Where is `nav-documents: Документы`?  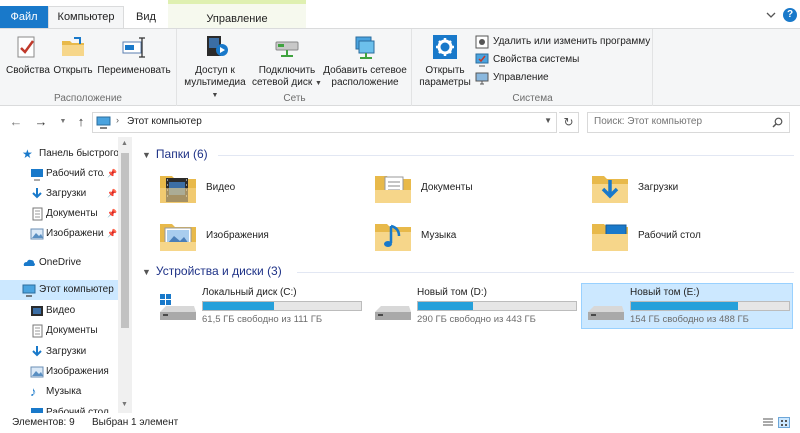 nav-documents: Документы is located at coordinates (59, 331).